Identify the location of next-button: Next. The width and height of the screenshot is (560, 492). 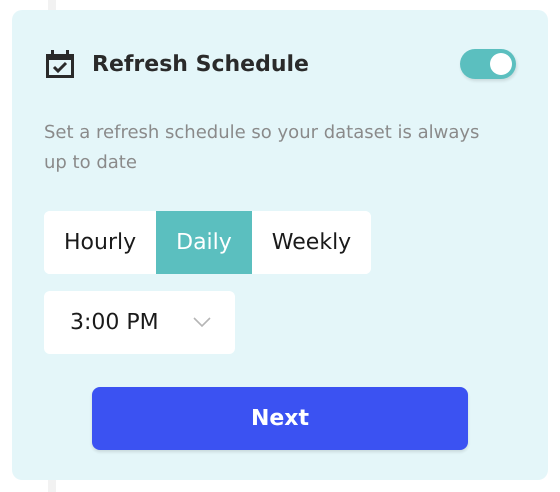
(280, 418).